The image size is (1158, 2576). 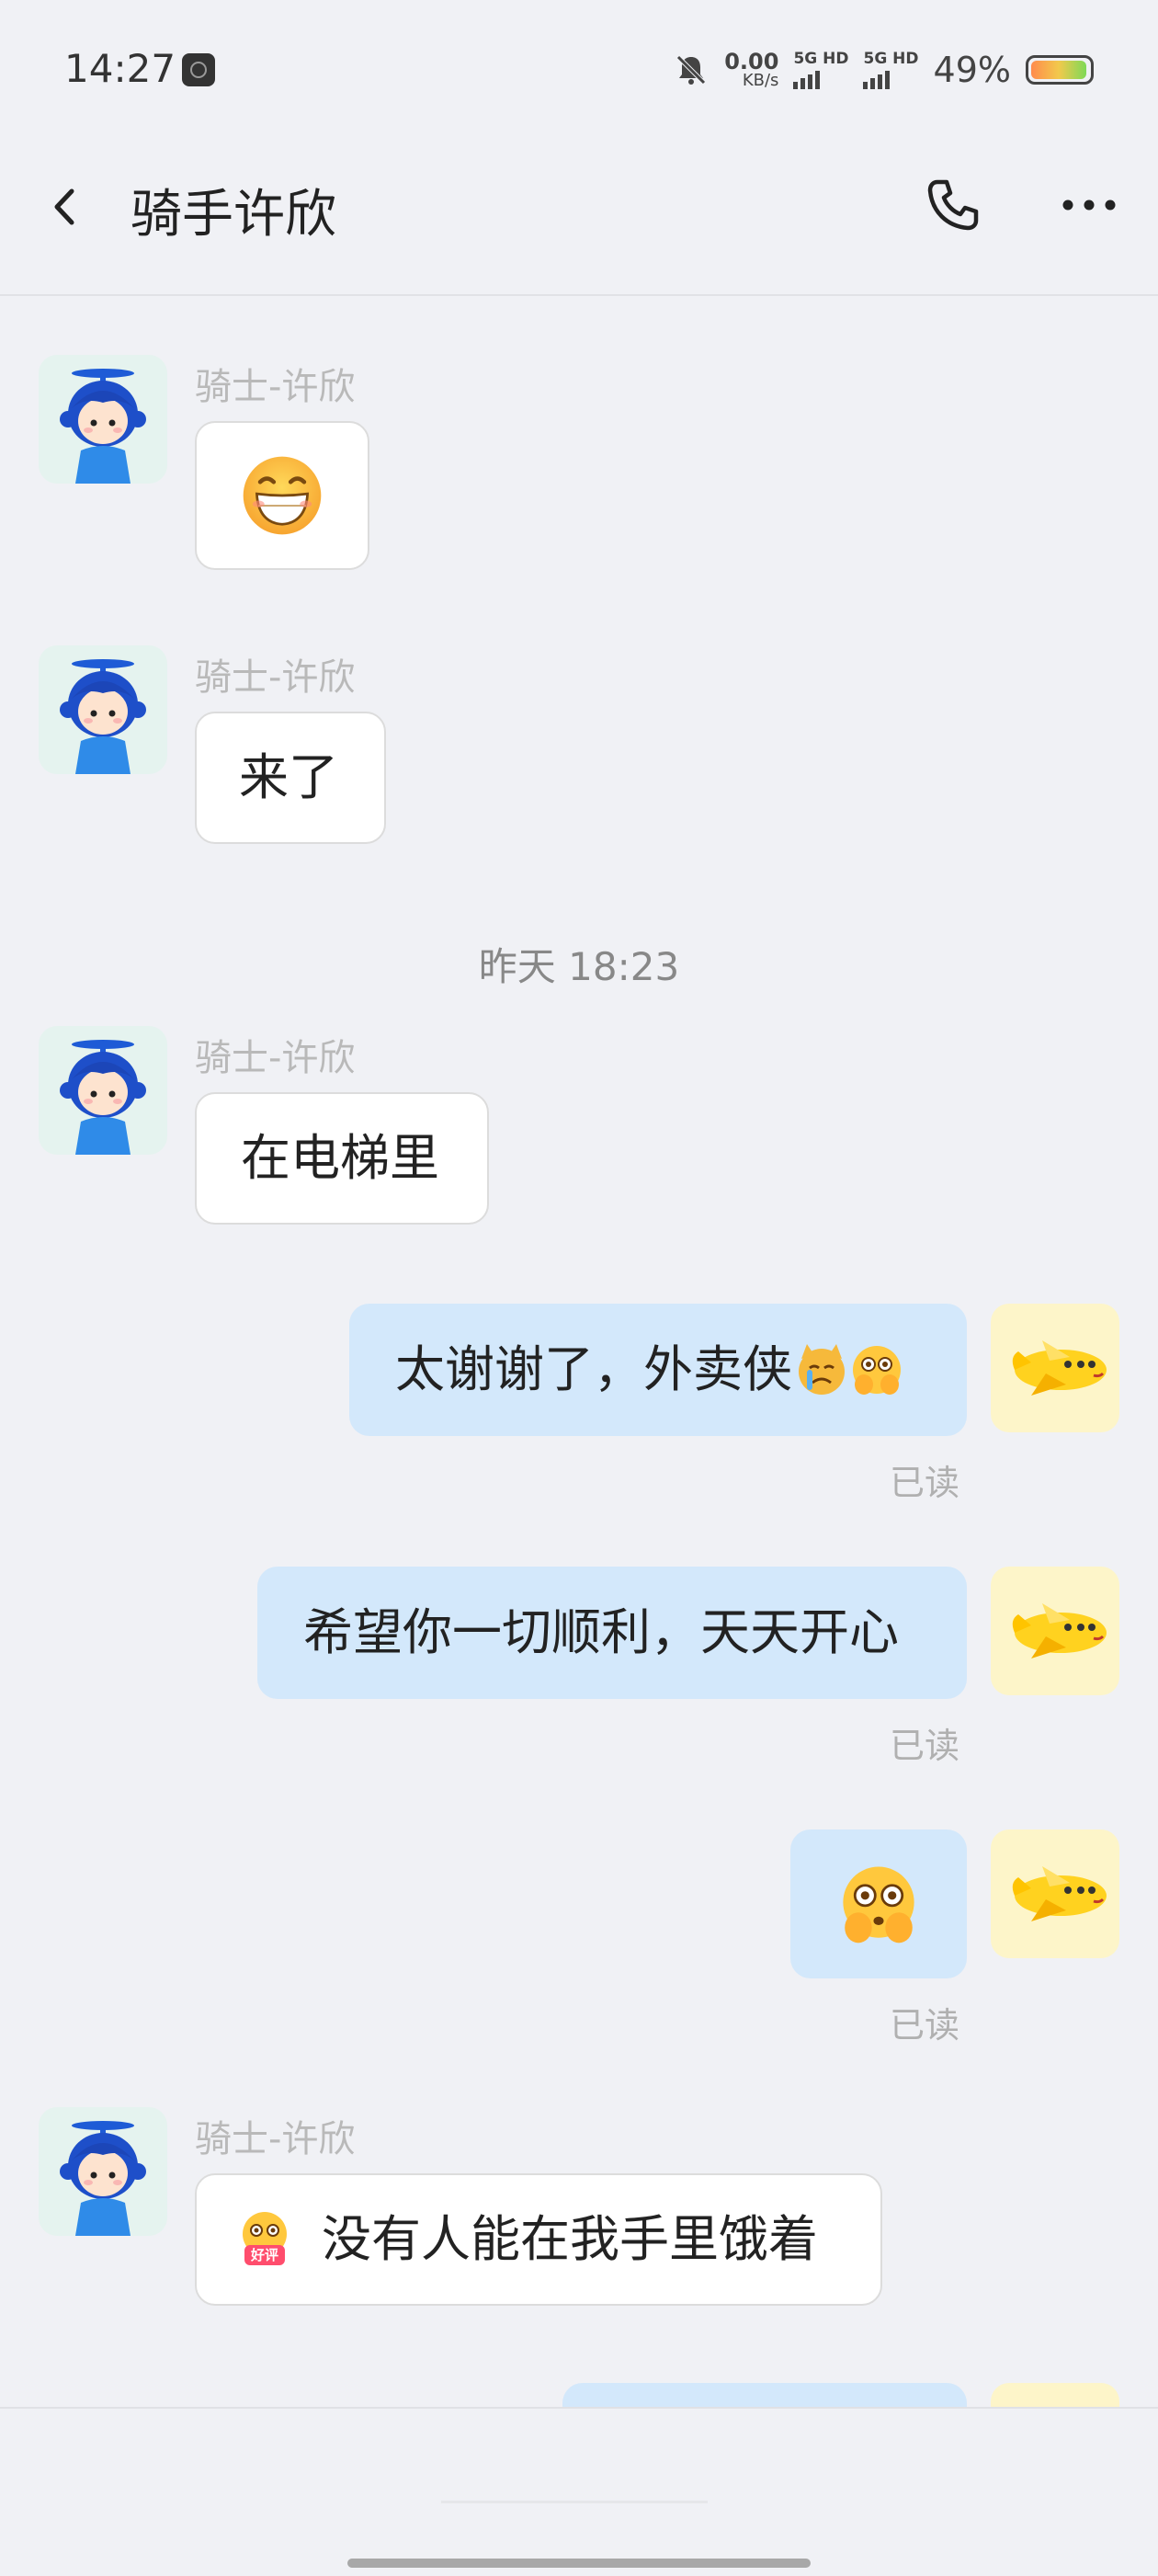 I want to click on message-text: 希望你一切顺利，天天开心, so click(x=601, y=1632).